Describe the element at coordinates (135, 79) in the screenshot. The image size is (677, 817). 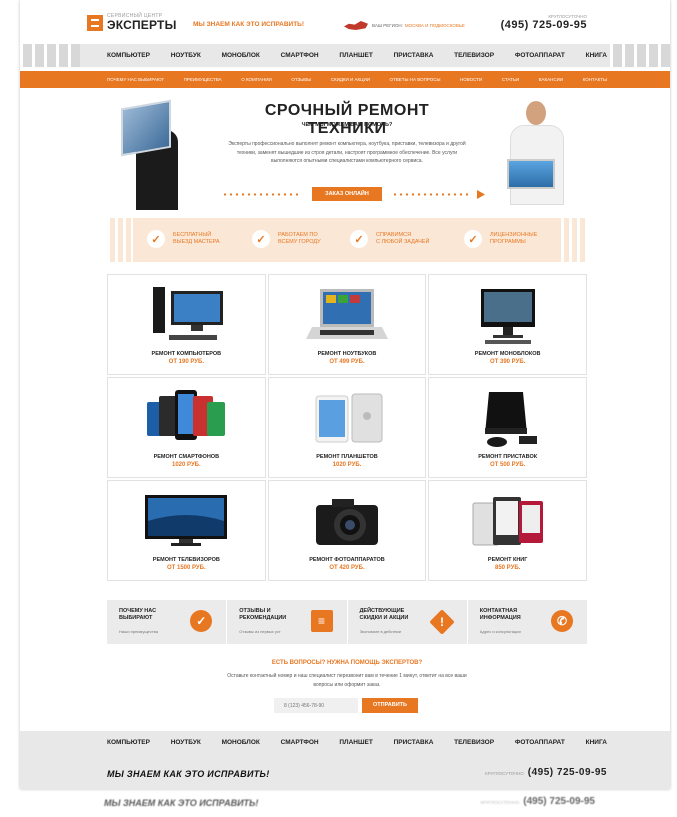
I see `subnav-item-why: ПОЧЕМУ НАС ВЫБИРАЮТ` at that location.